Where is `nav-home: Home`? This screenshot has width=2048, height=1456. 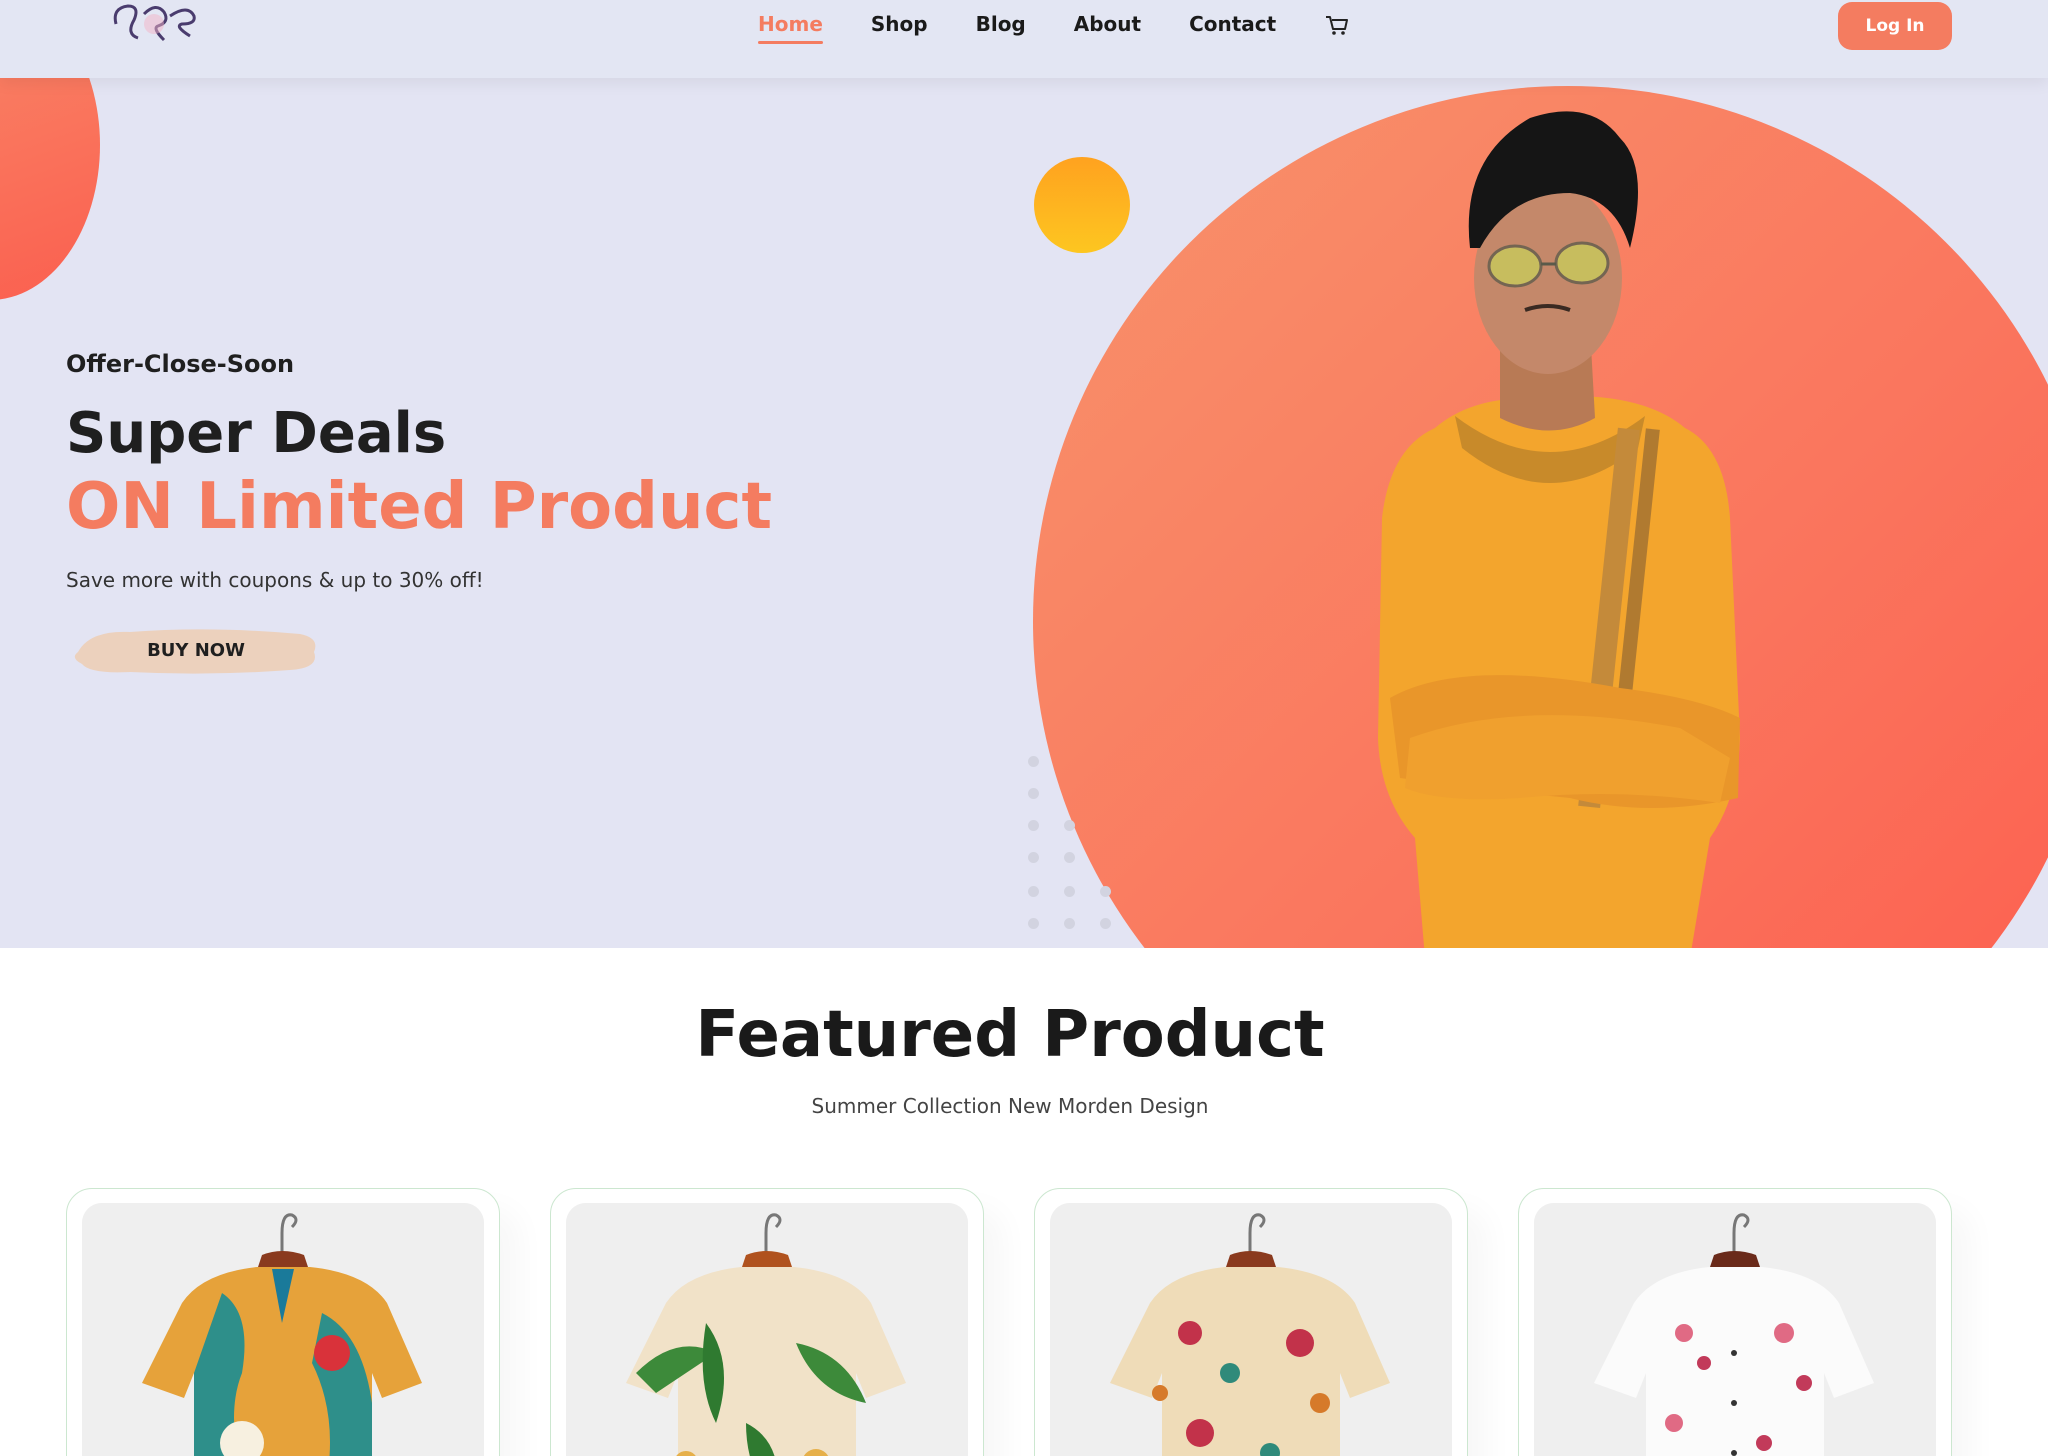
nav-home: Home is located at coordinates (790, 28).